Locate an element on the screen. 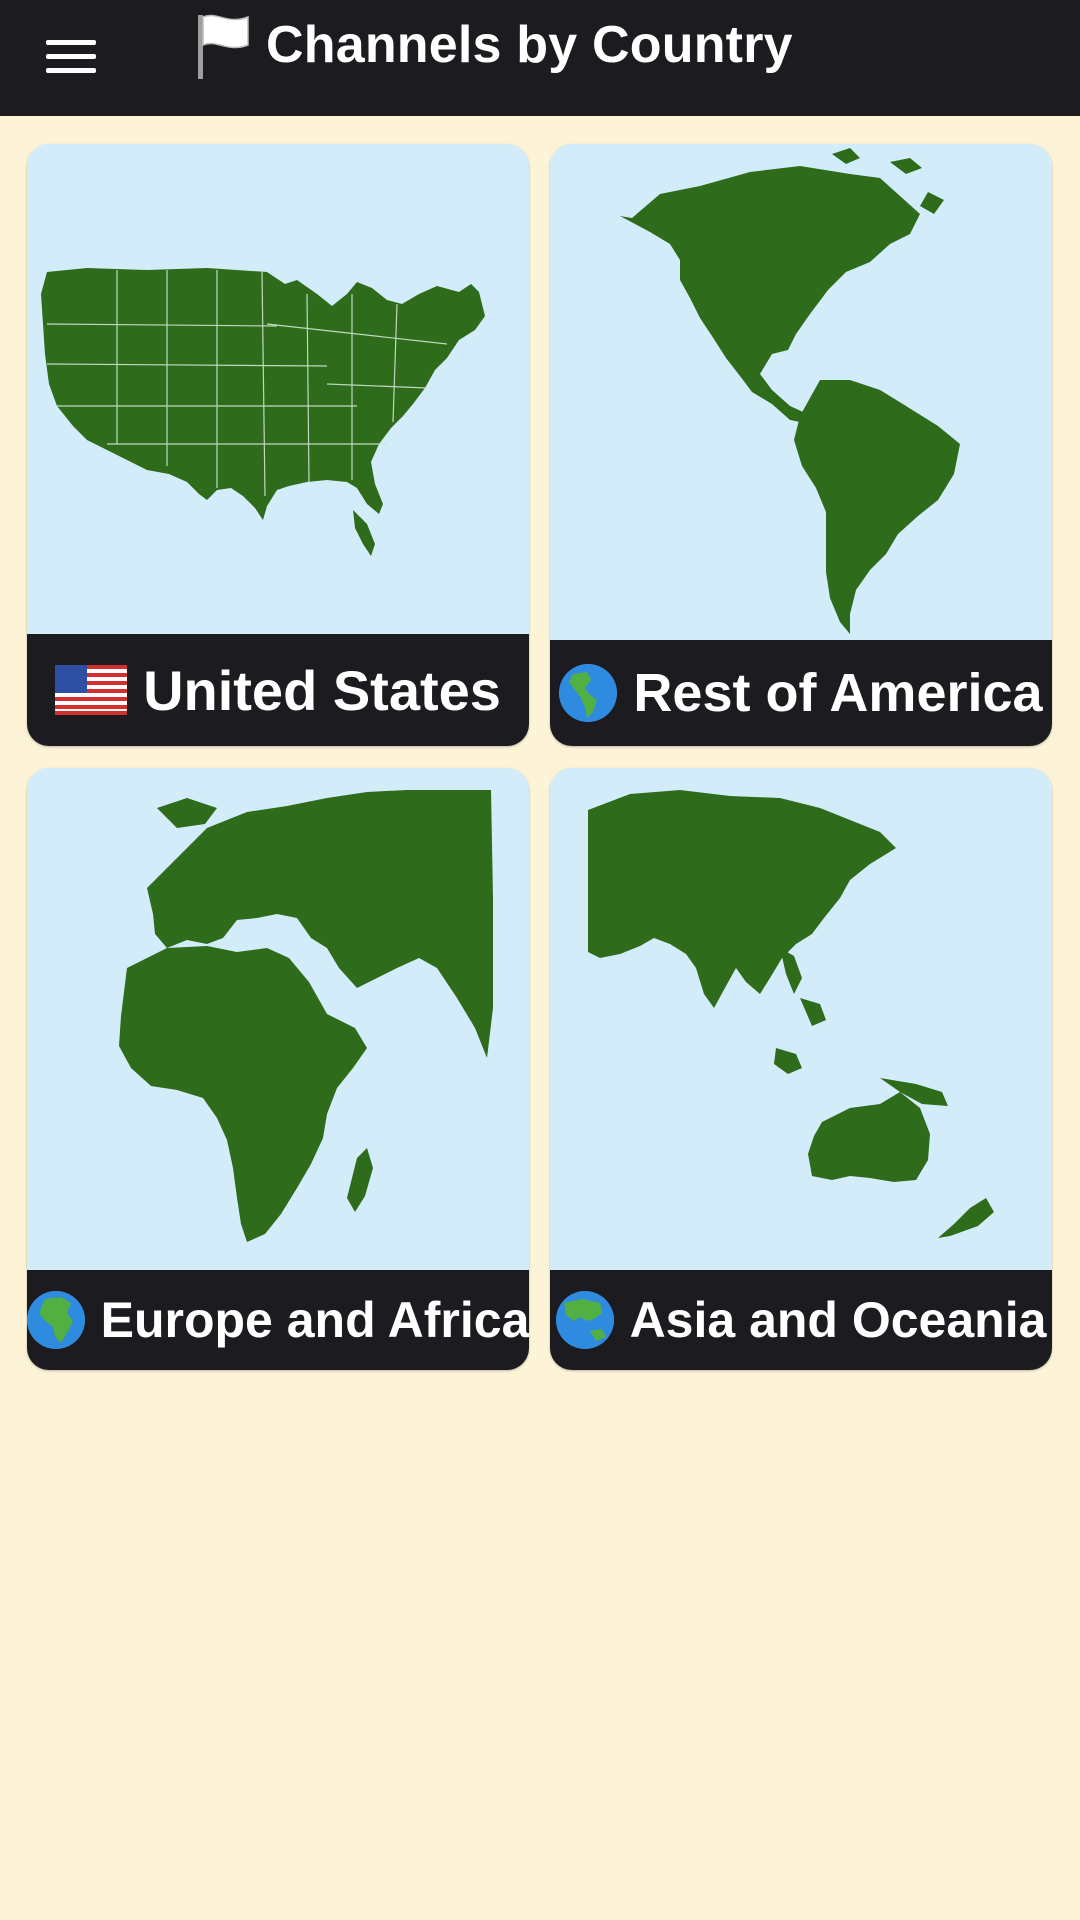  globe-americas-icon is located at coordinates (588, 693).